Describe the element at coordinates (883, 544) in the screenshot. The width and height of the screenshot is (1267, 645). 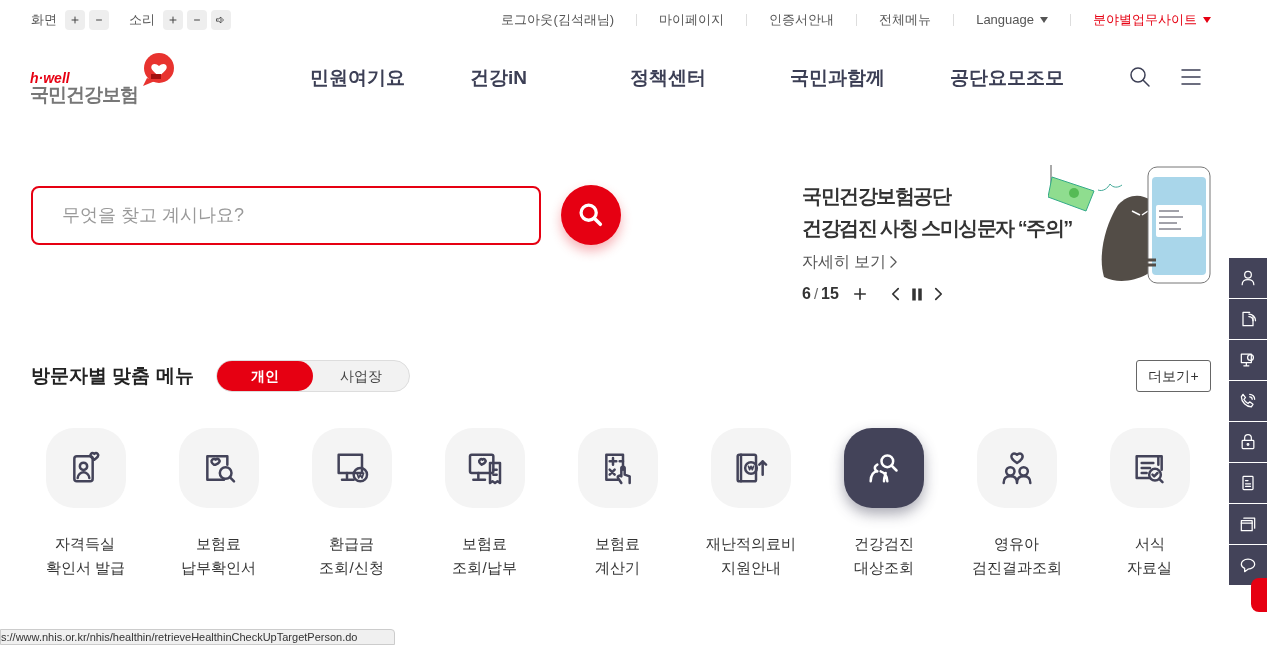
I see `menu-label: 건강검진` at that location.